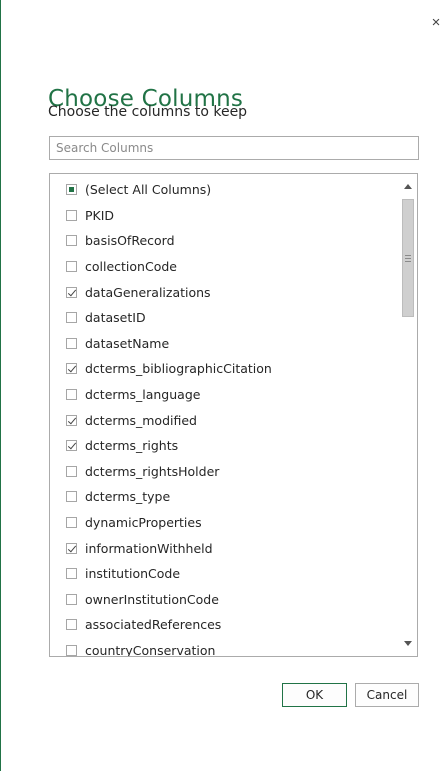 The image size is (447, 771). What do you see at coordinates (149, 548) in the screenshot?
I see `column-label: informationWithheld` at bounding box center [149, 548].